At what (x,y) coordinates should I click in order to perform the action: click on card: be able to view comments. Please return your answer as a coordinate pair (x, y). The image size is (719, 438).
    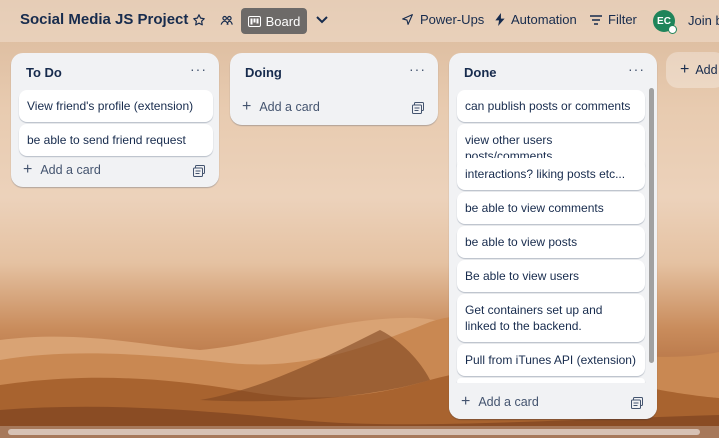
    Looking at the image, I should click on (551, 208).